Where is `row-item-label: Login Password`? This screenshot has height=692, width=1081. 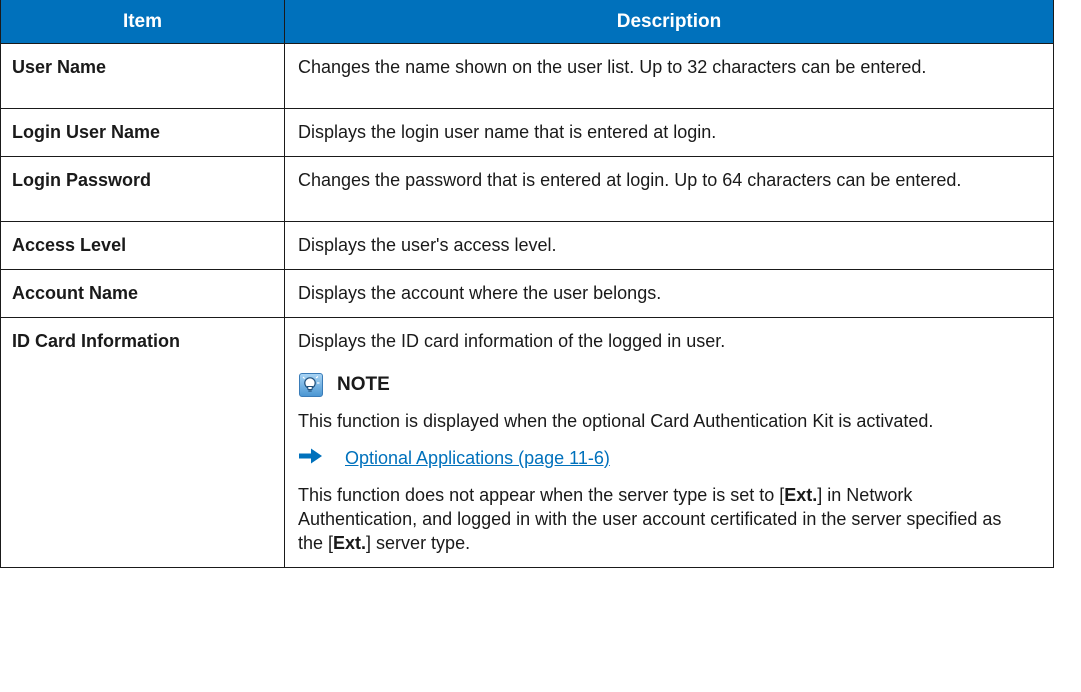 row-item-label: Login Password is located at coordinates (142, 189).